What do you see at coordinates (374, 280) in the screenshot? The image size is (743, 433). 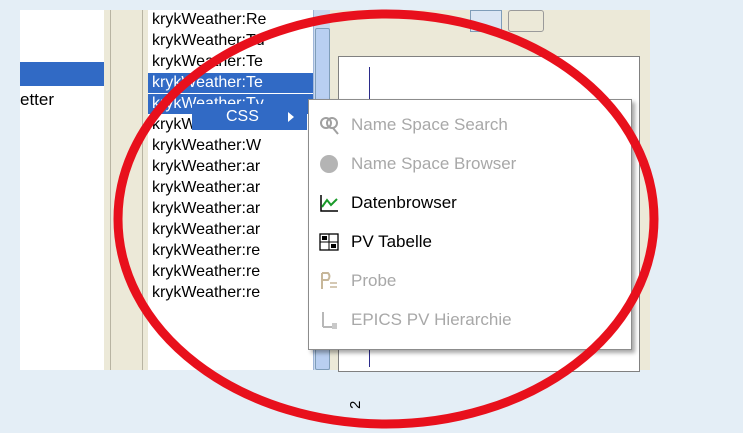 I see `menu-item-label: Probe` at bounding box center [374, 280].